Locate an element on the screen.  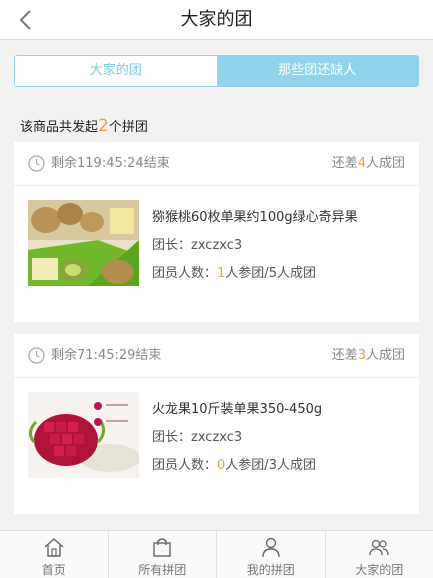
bottom-navigation: 首页 所有拼团 我的拼团 大家的团 is located at coordinates (216, 554).